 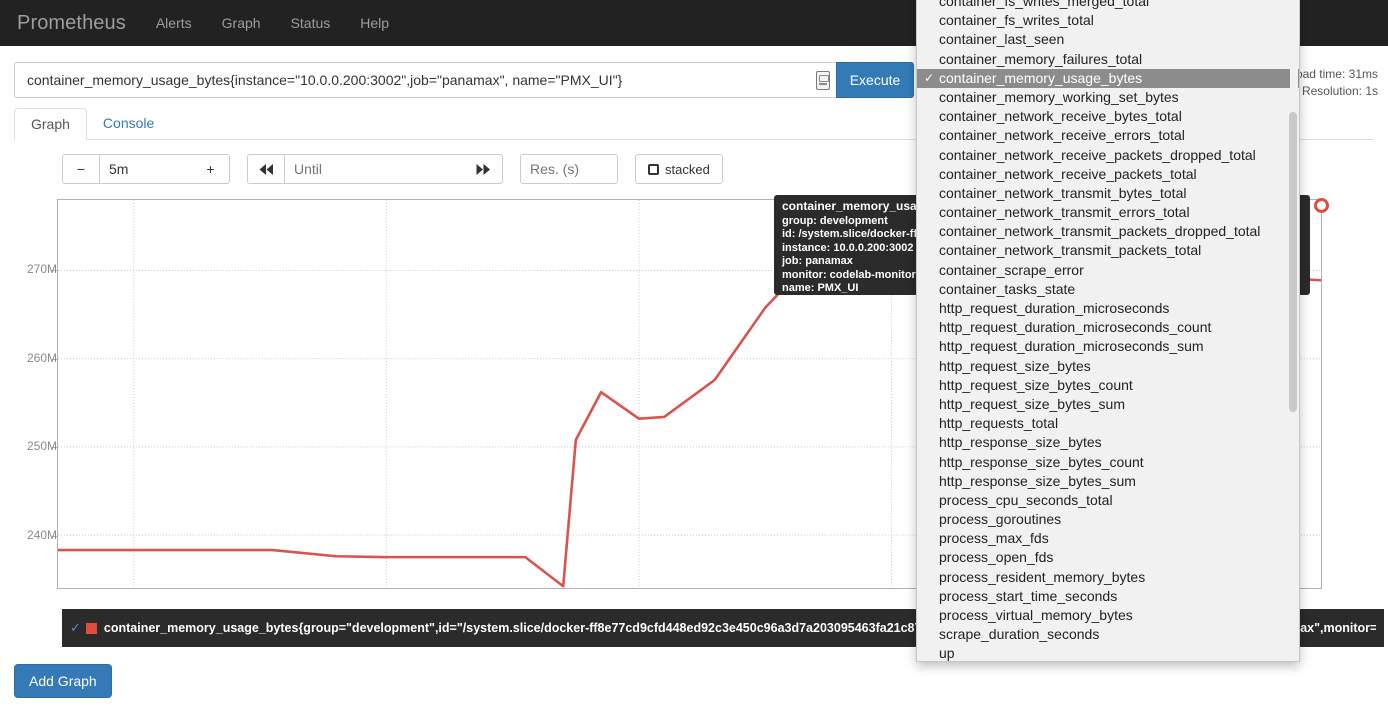 I want to click on tooltip-key-monitor: monitor:, so click(x=806, y=274).